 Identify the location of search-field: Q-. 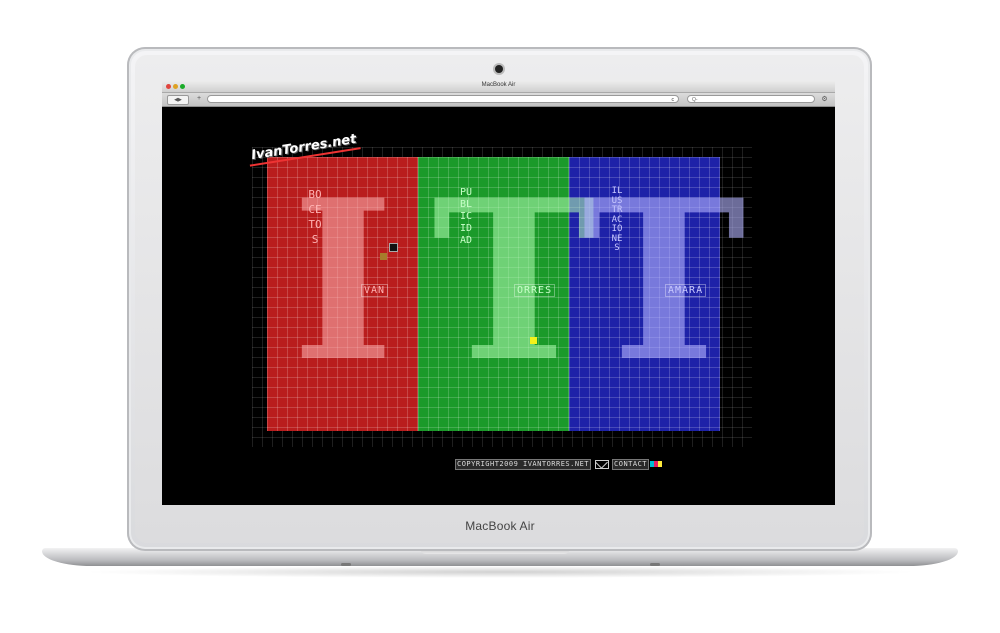
(751, 99).